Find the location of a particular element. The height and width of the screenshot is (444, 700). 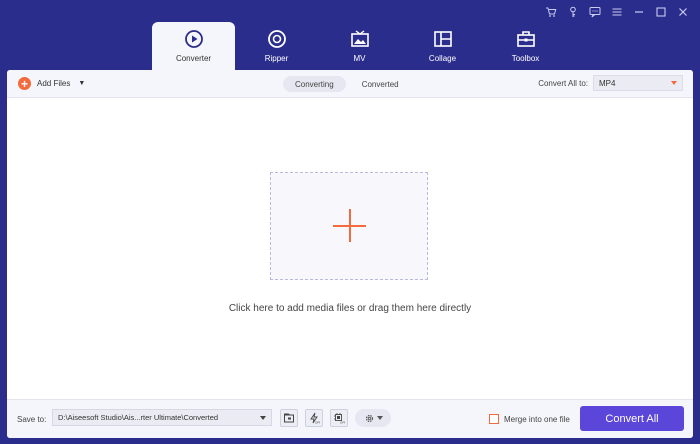

format-select: MP4 is located at coordinates (638, 83).